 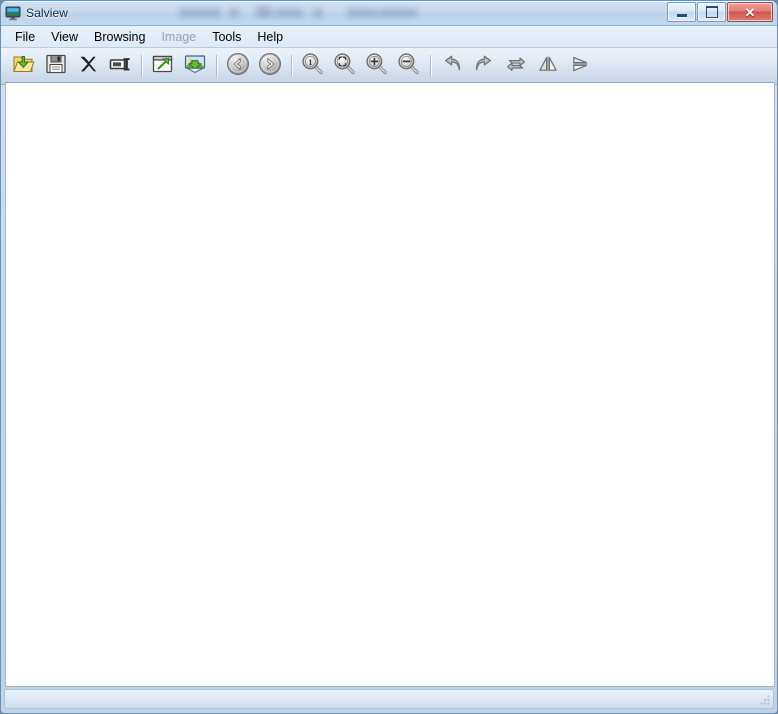 What do you see at coordinates (389, 699) in the screenshot?
I see `status-bar` at bounding box center [389, 699].